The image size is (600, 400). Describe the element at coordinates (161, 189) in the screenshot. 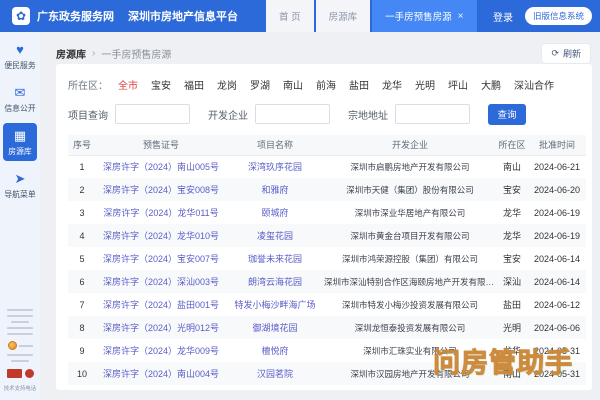

I see `permit-number-link: 深房许字（2024）宝安008号` at that location.